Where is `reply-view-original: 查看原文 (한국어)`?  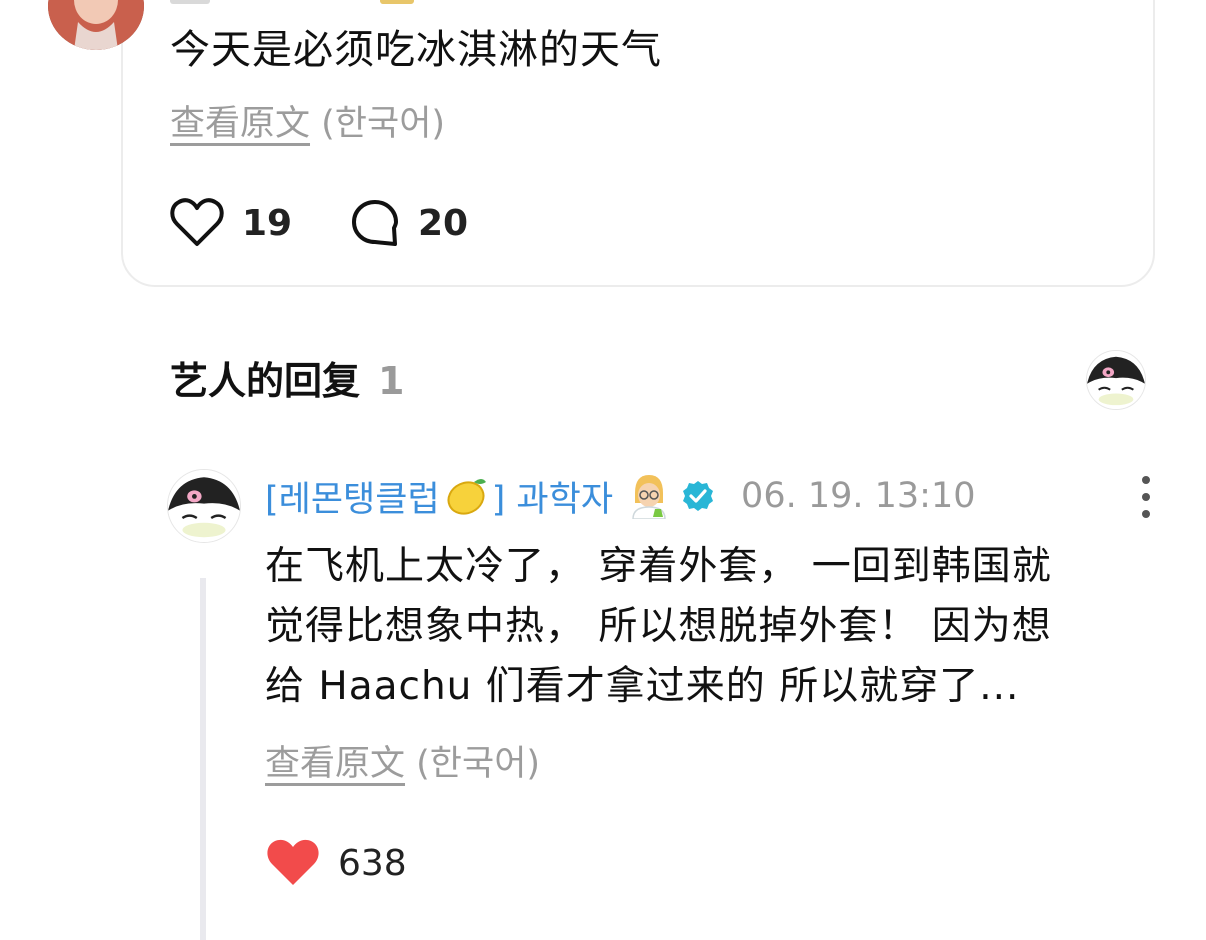
reply-view-original: 查看原文 (한국어) is located at coordinates (402, 764).